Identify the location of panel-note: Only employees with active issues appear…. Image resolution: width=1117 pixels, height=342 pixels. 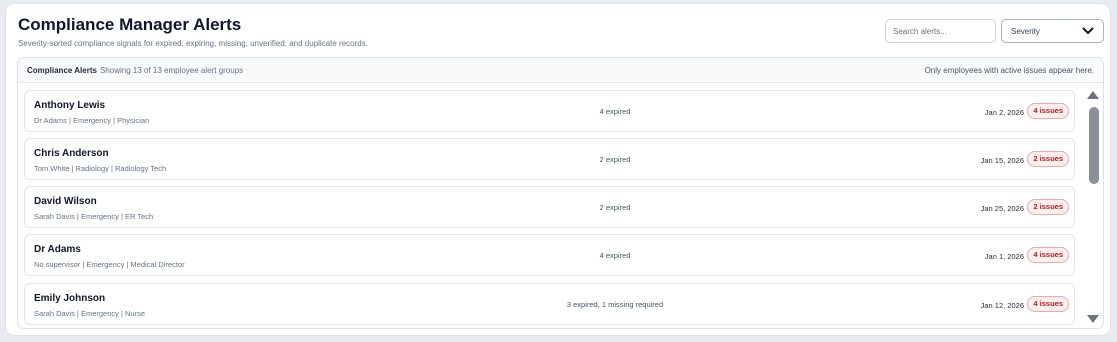
(1009, 70).